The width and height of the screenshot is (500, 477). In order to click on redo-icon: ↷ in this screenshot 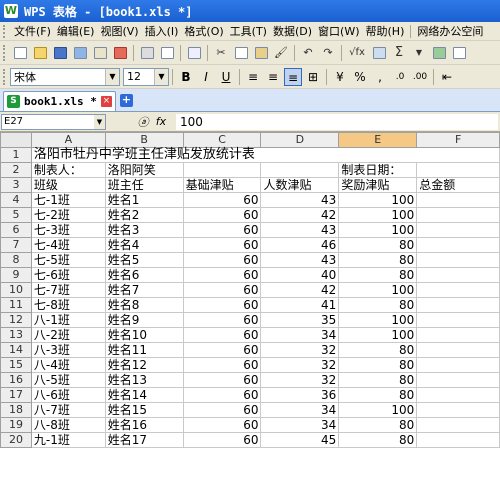, I will do `click(328, 53)`.